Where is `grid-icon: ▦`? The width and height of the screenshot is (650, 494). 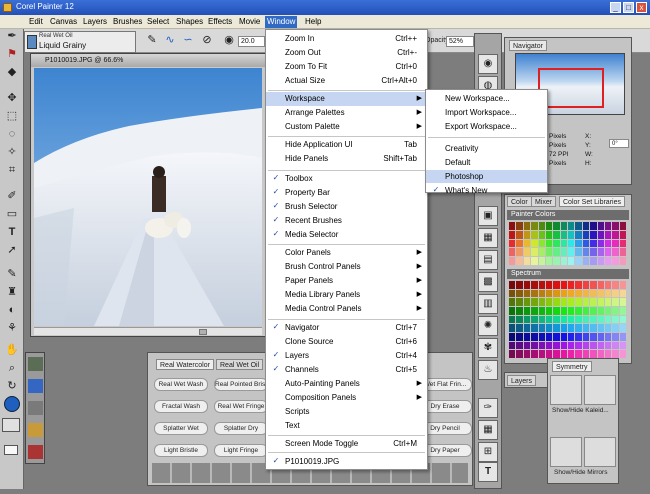 grid-icon: ▦ is located at coordinates (488, 430).